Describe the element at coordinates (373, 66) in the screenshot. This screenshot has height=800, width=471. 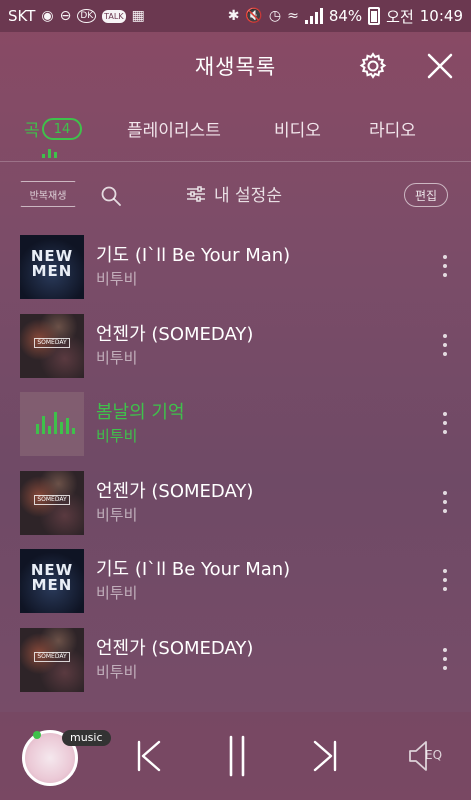
I see `settings-gear-icon` at that location.